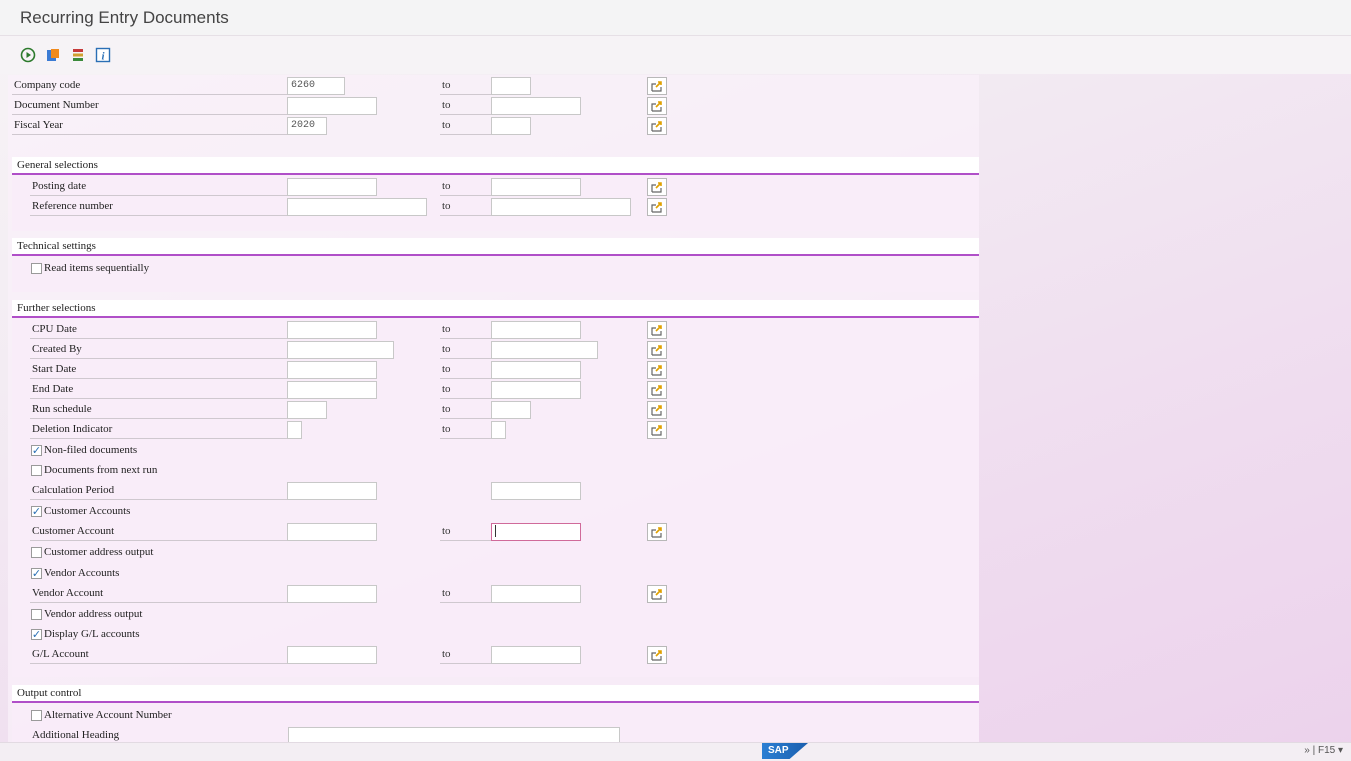 Image resolution: width=1351 pixels, height=761 pixels. What do you see at coordinates (124, 17) in the screenshot?
I see `page-title: Recurring Entry Documents` at bounding box center [124, 17].